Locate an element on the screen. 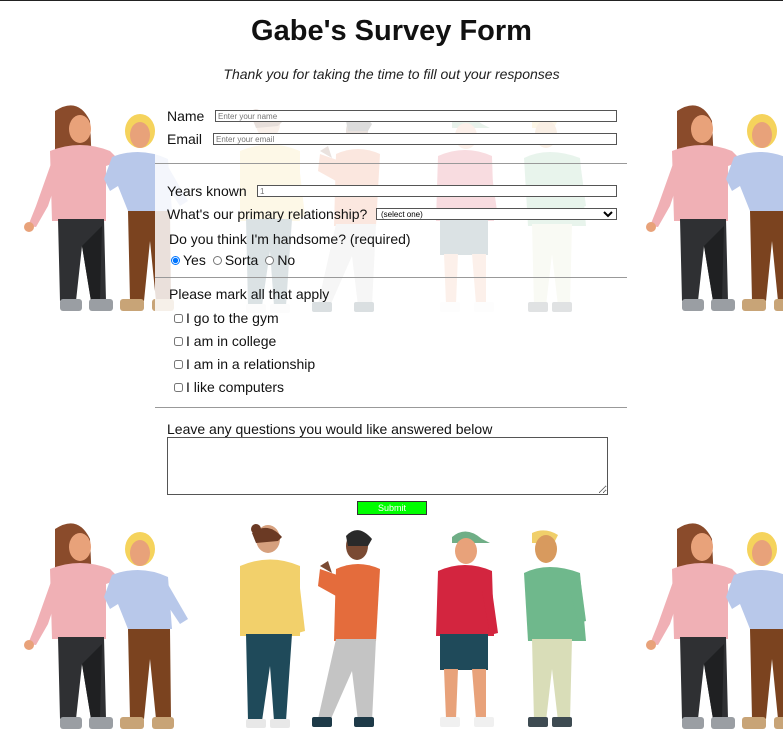  page-title: Gabe's Survey Form is located at coordinates (391, 31).